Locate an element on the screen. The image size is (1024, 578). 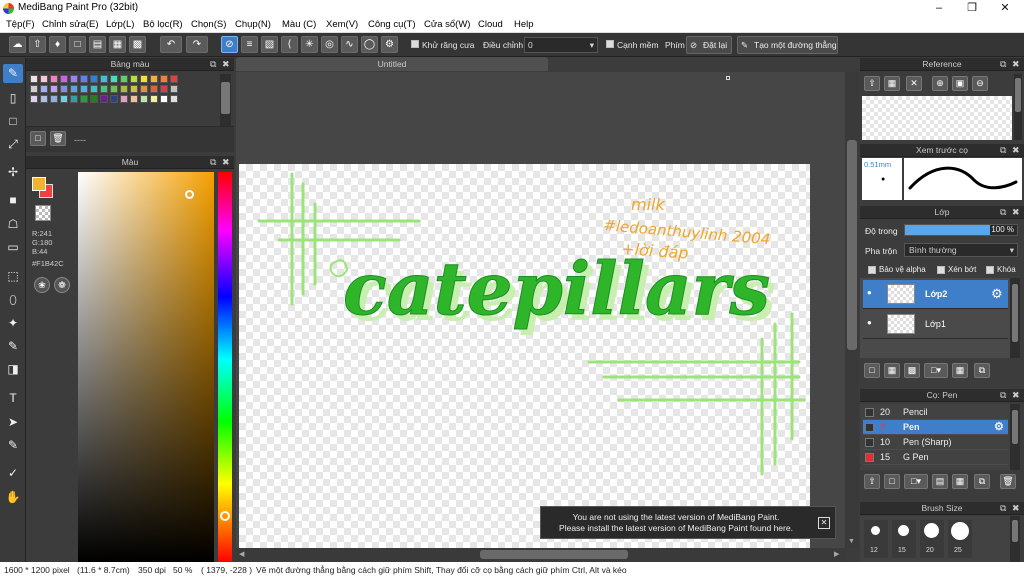
new-layer-icon: □ is located at coordinates (872, 370).